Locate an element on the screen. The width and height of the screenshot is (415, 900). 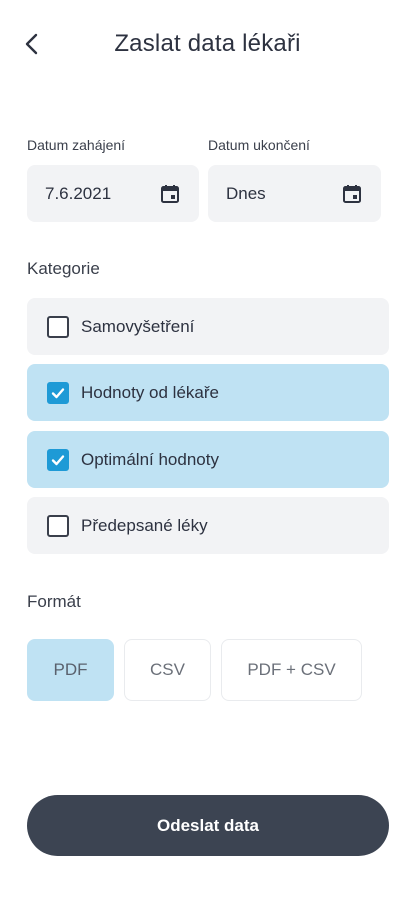
category-label: Optimální hodnoty is located at coordinates (150, 459).